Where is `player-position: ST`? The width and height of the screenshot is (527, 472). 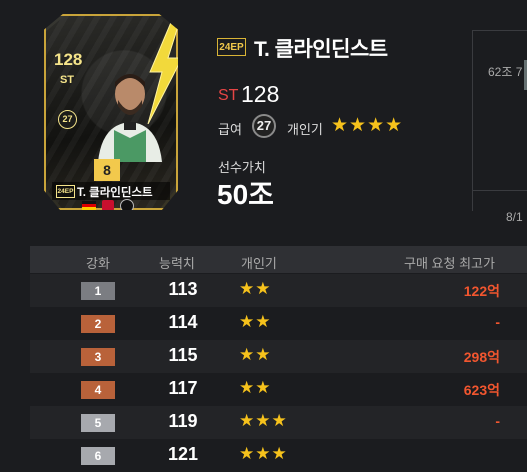 player-position: ST is located at coordinates (228, 95).